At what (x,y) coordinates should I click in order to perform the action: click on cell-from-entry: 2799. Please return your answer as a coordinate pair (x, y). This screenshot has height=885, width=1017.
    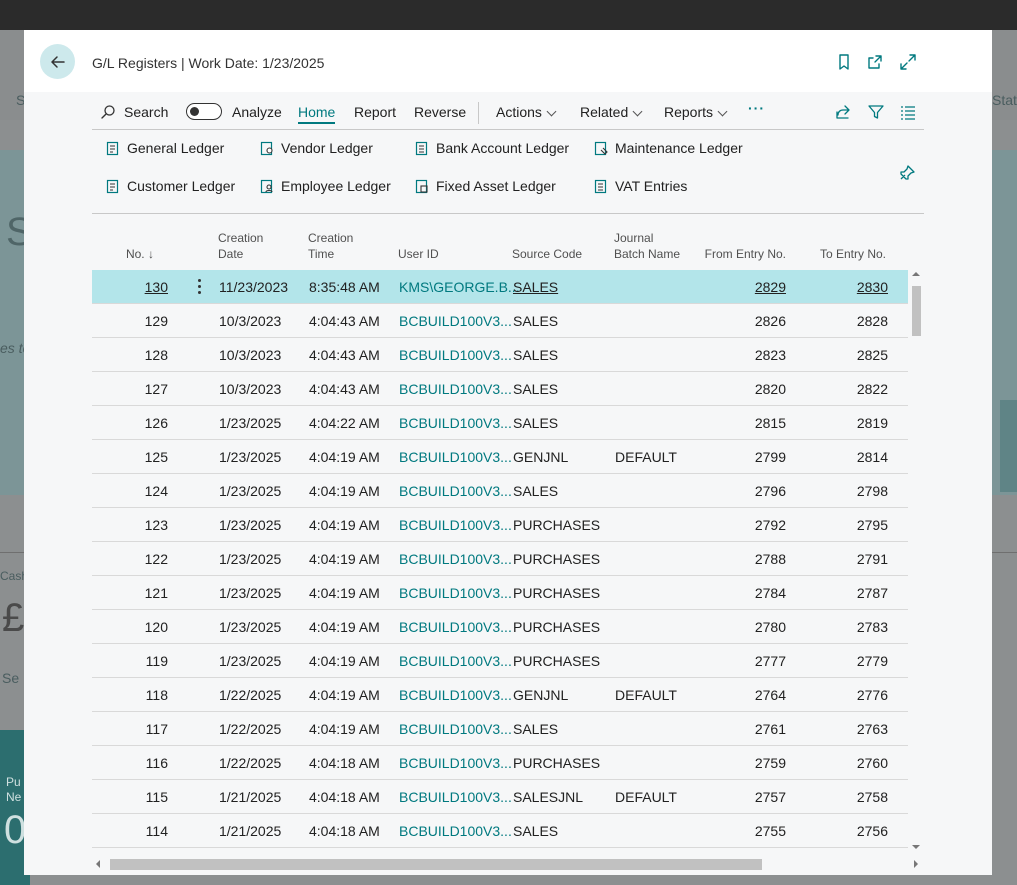
    Looking at the image, I should click on (739, 457).